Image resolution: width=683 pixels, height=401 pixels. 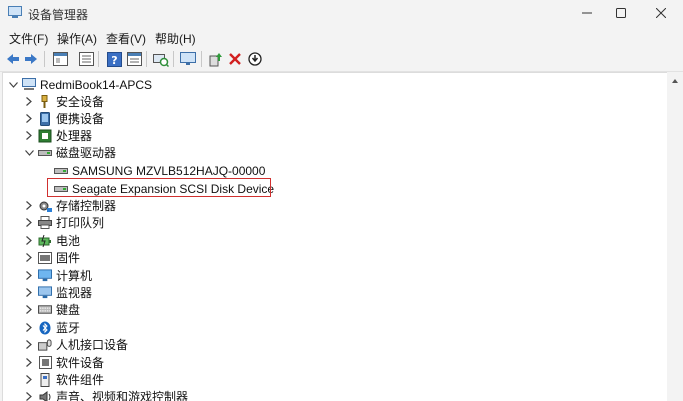 What do you see at coordinates (341, 59) in the screenshot?
I see `toolbar: ?` at bounding box center [341, 59].